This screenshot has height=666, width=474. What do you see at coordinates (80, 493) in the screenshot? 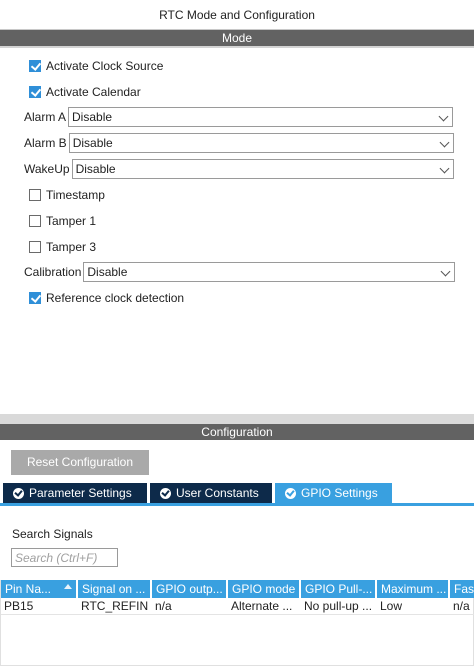
I see `tab-label: Parameter Settings` at bounding box center [80, 493].